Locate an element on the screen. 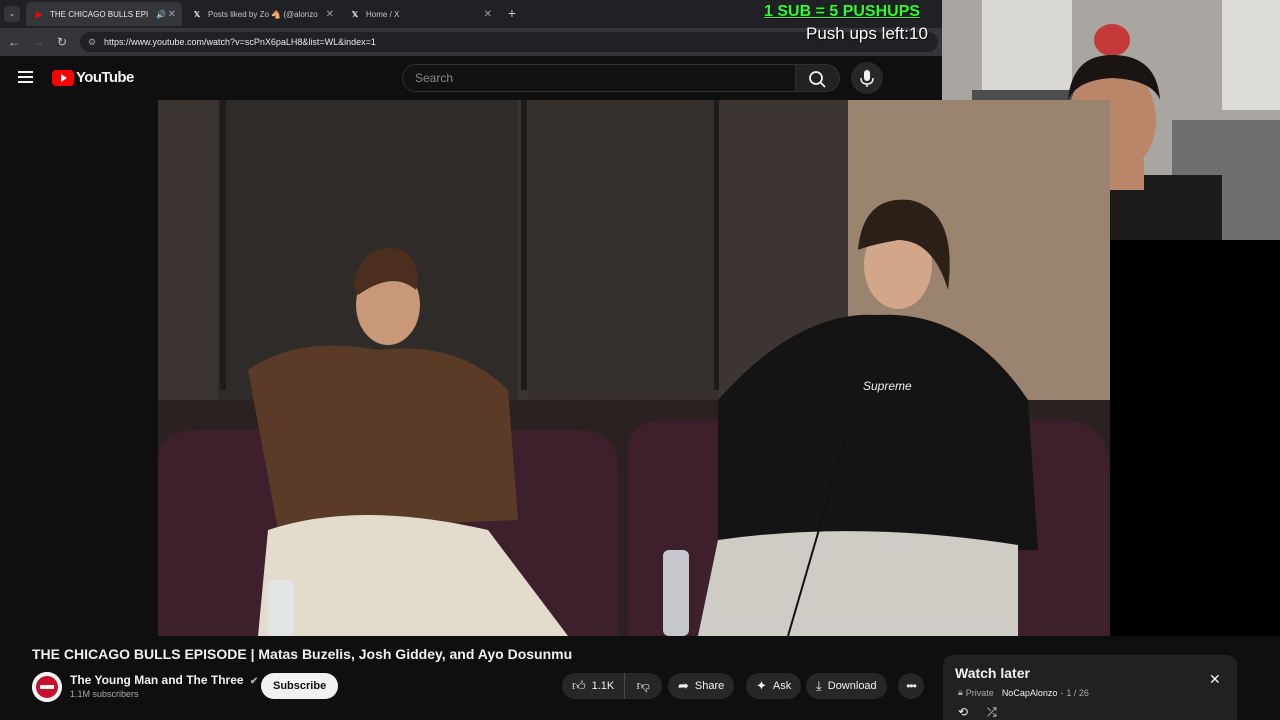 Image resolution: width=1280 pixels, height=720 pixels. like-dislike-group: 👍︎ 1.1K 👎︎ is located at coordinates (612, 686).